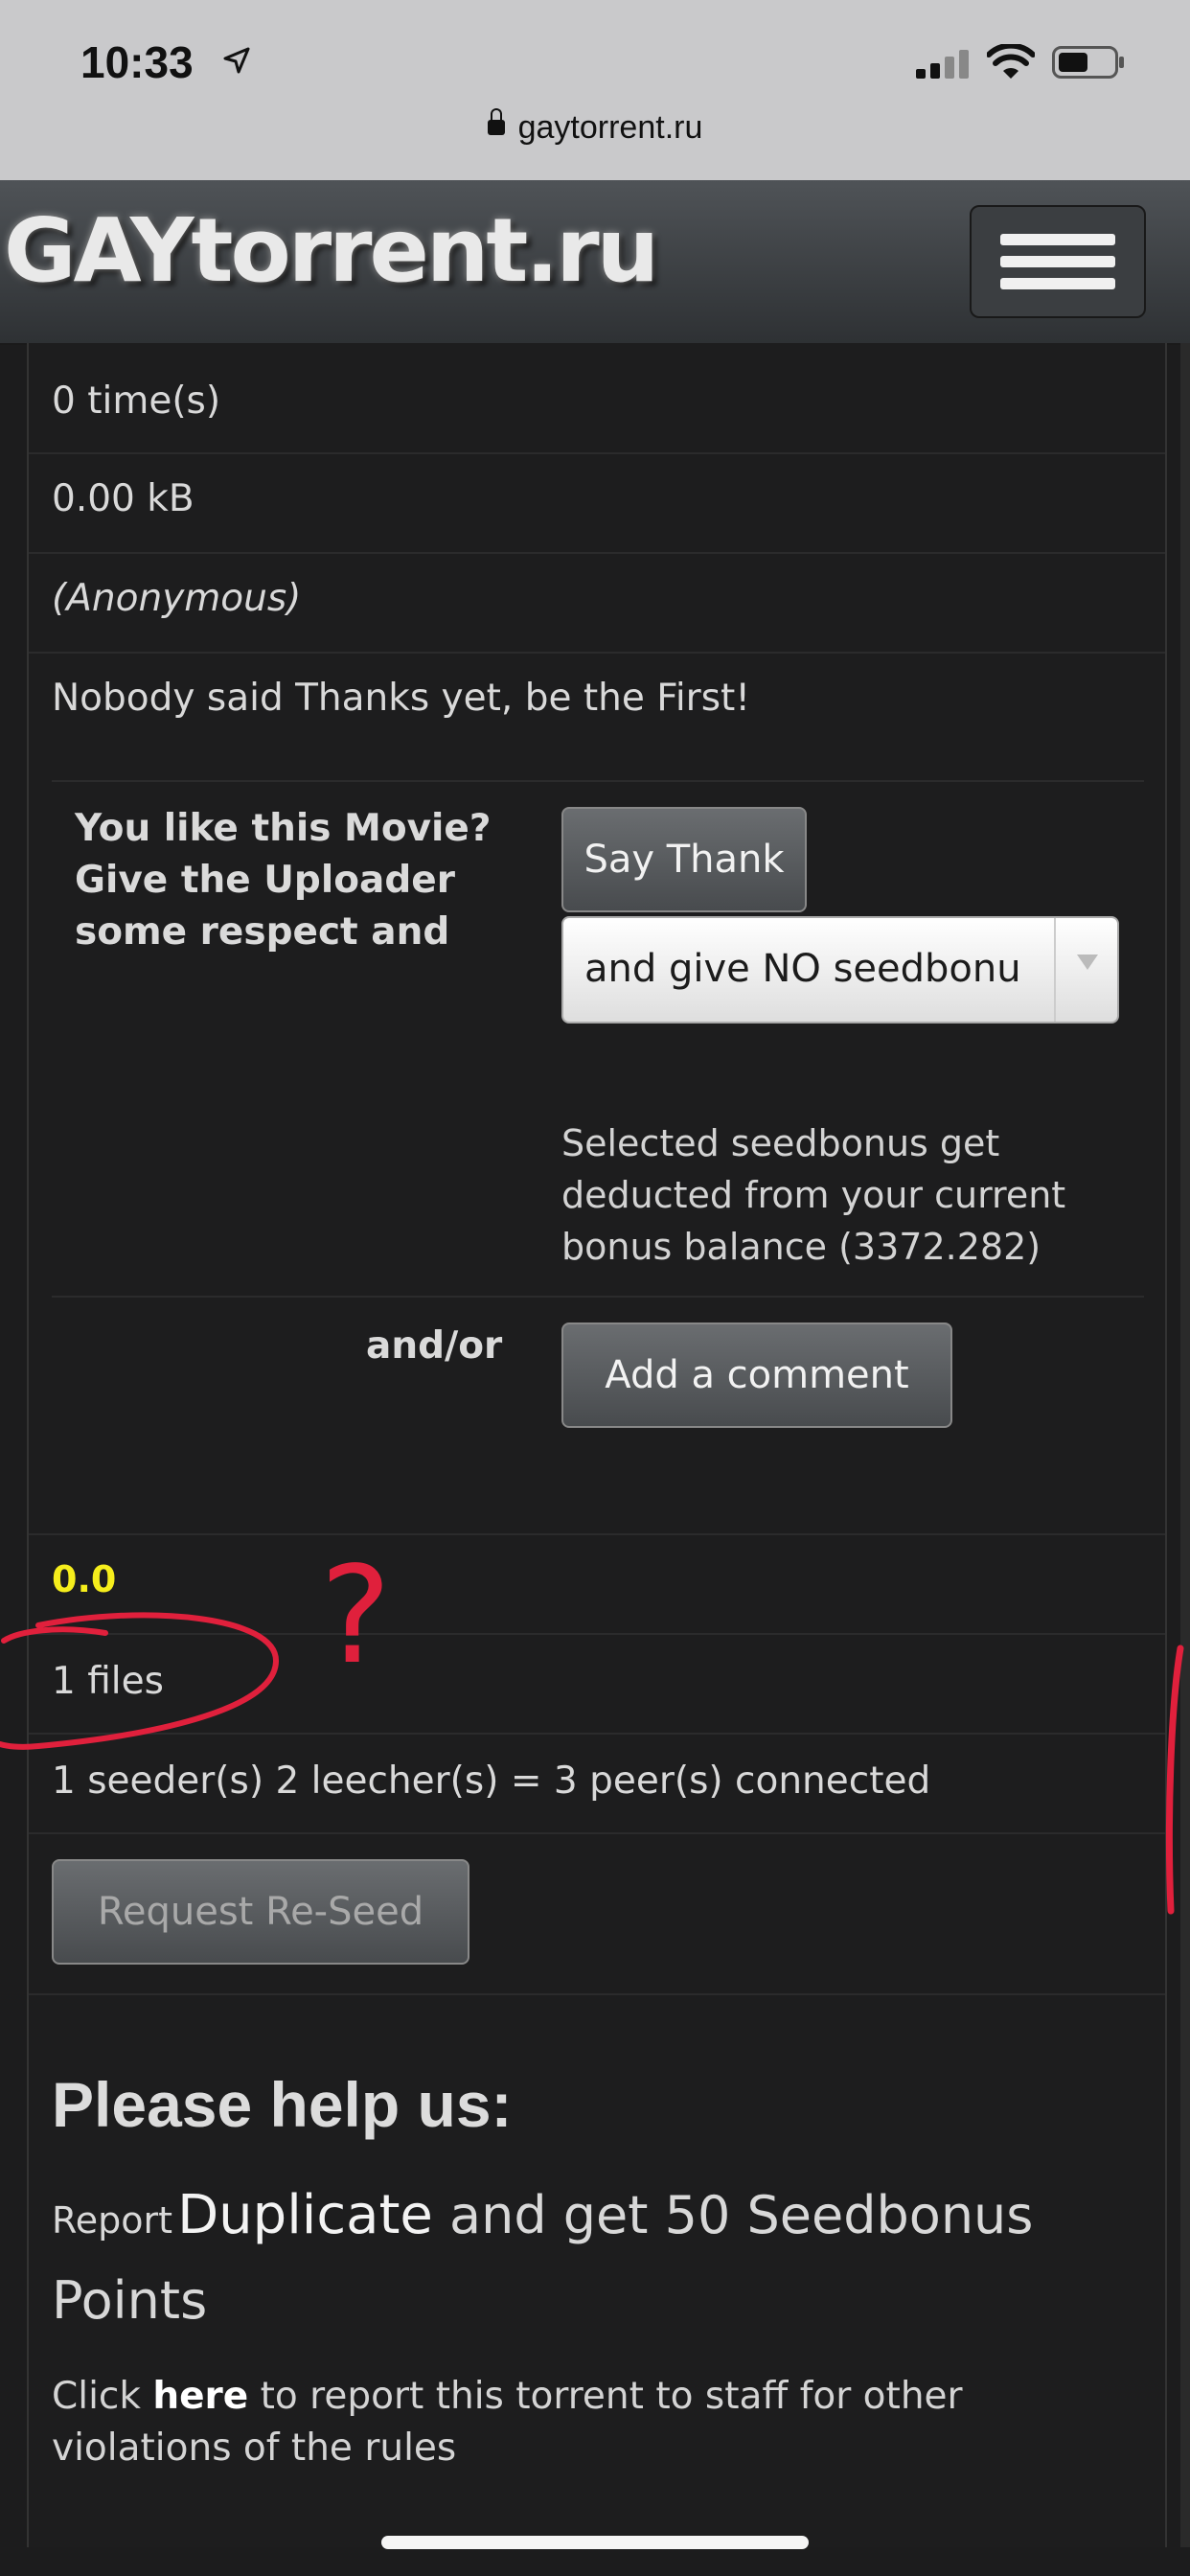  What do you see at coordinates (597, 1913) in the screenshot?
I see `reseed-row` at bounding box center [597, 1913].